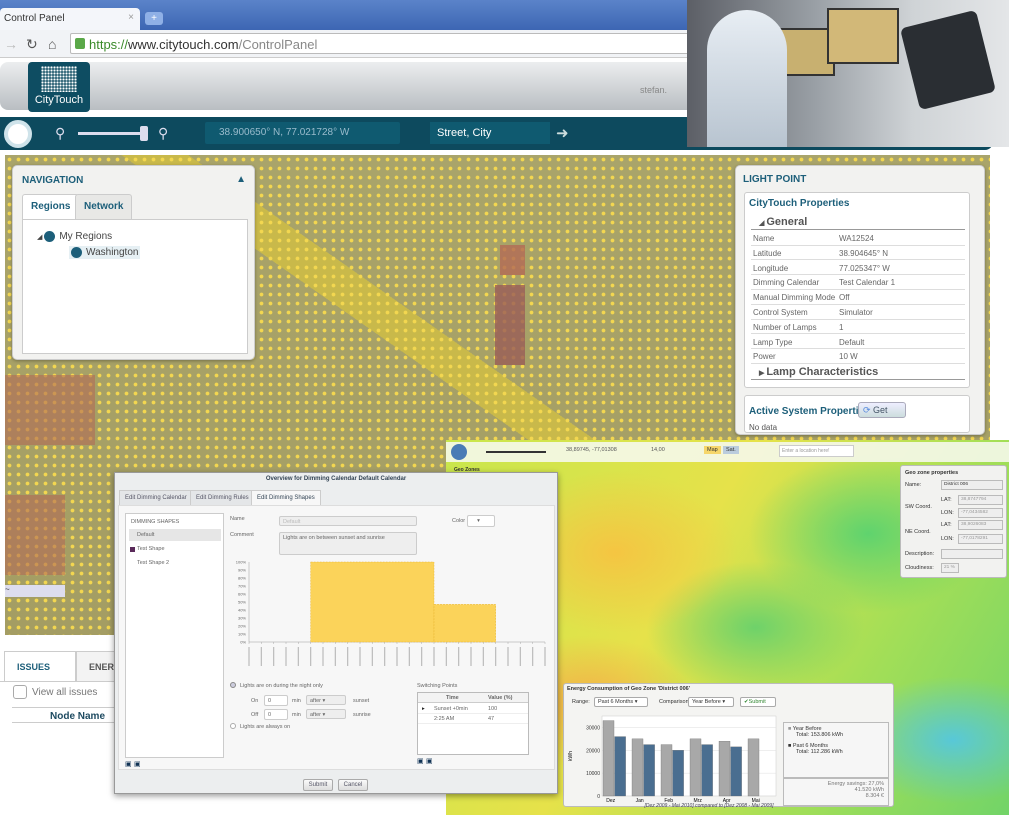  I want to click on view-all-checkbox, so click(20, 692).